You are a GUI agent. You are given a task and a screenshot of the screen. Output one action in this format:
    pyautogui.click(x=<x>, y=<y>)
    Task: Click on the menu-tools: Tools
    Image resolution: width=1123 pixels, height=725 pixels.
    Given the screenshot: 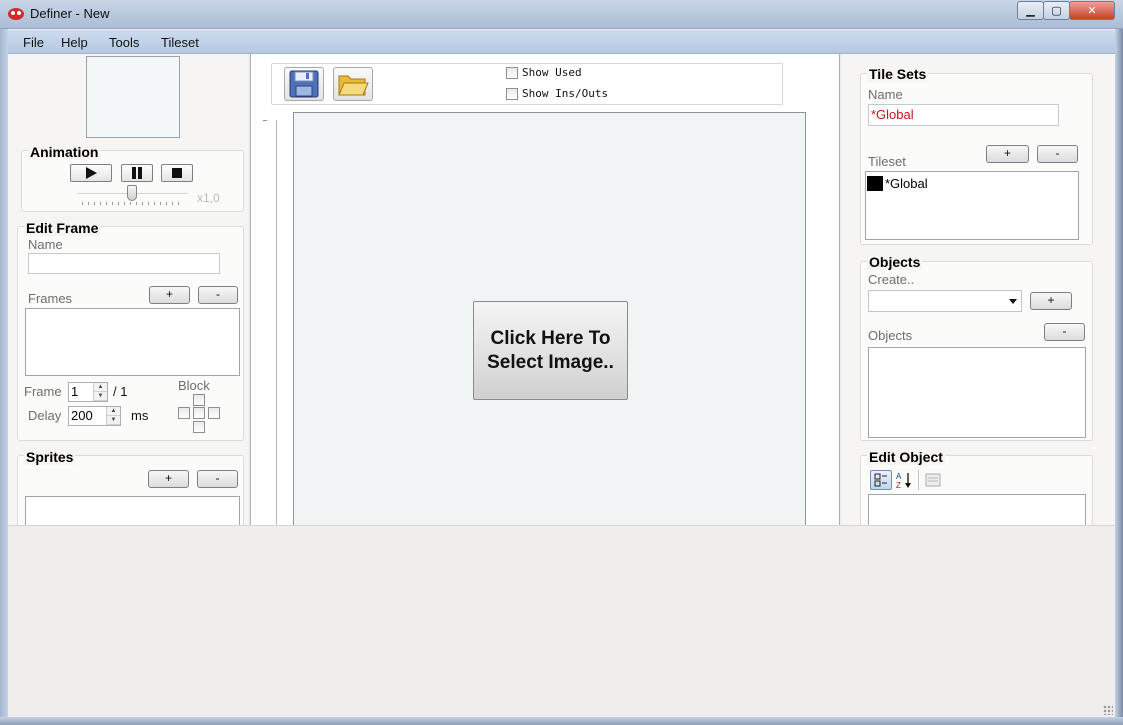 What is the action you would take?
    pyautogui.click(x=124, y=42)
    